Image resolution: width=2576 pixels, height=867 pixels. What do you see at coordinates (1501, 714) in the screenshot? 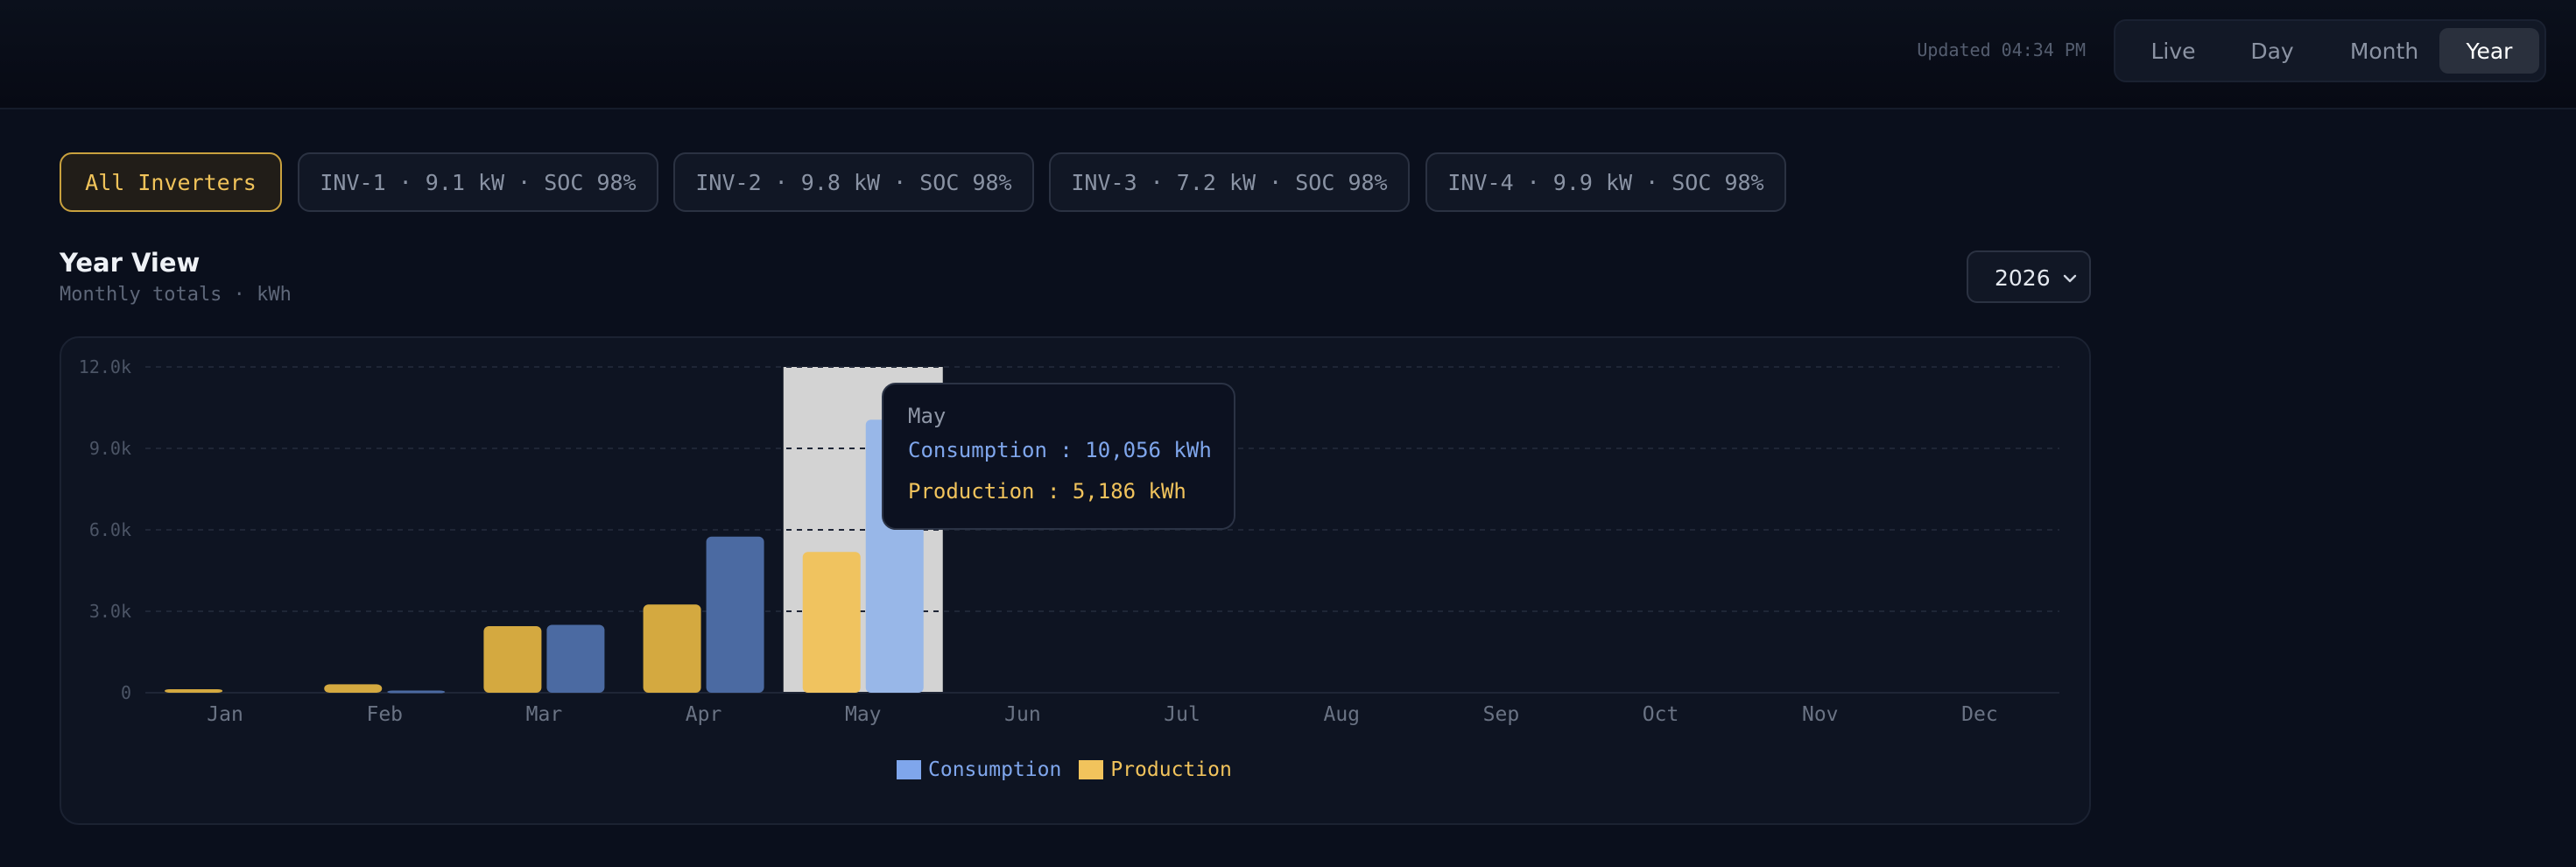
I see `x-tick-label: Sep` at bounding box center [1501, 714].